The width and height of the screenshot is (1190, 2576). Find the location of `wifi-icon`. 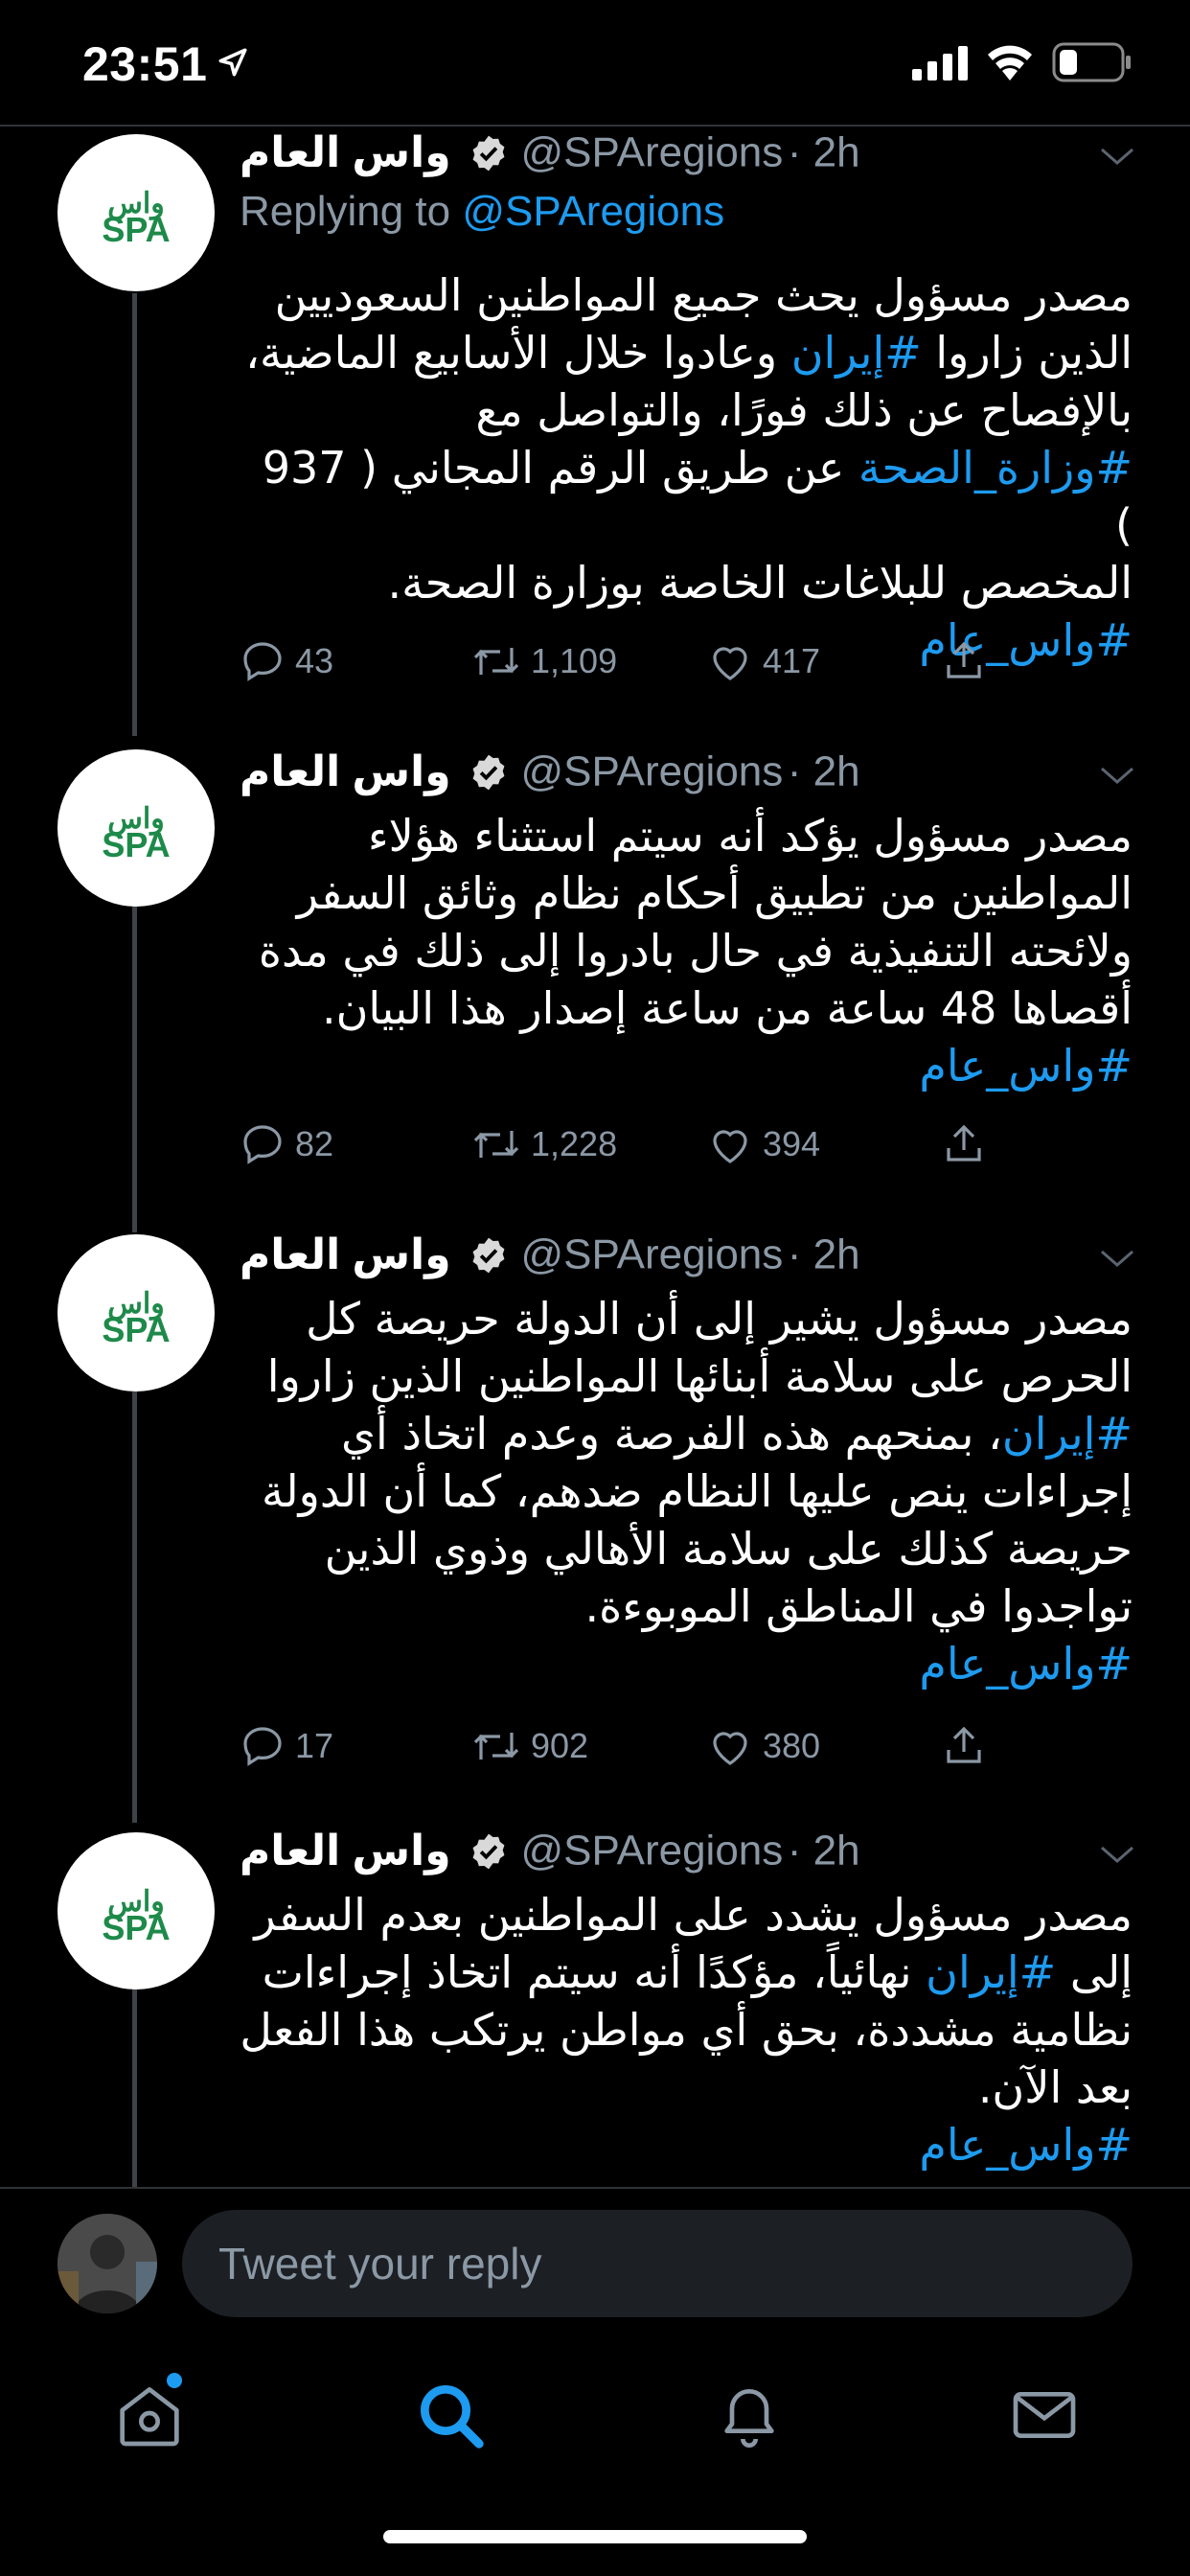

wifi-icon is located at coordinates (1010, 63).